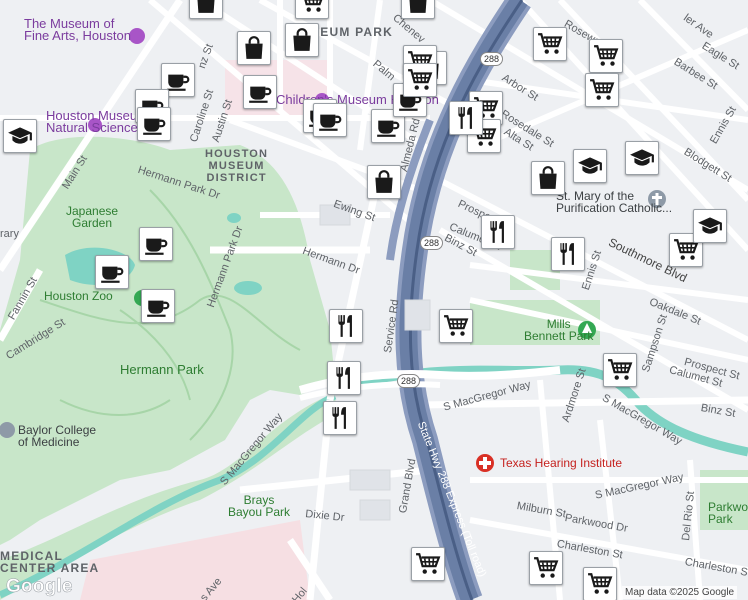  Describe the element at coordinates (561, 463) in the screenshot. I see `texas-hearing-institute-label: Texas Hearing Institute` at that location.